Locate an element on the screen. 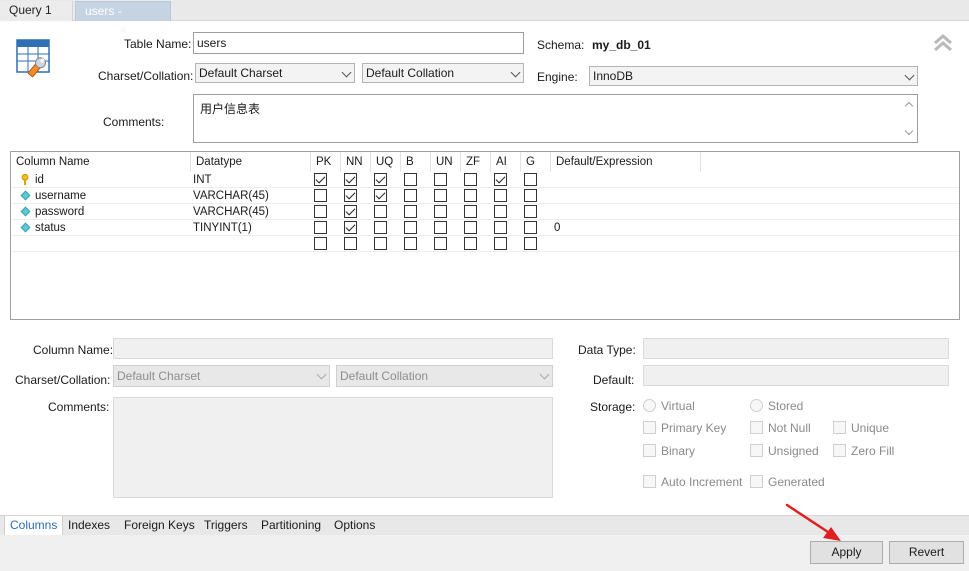  data-type-input is located at coordinates (796, 348).